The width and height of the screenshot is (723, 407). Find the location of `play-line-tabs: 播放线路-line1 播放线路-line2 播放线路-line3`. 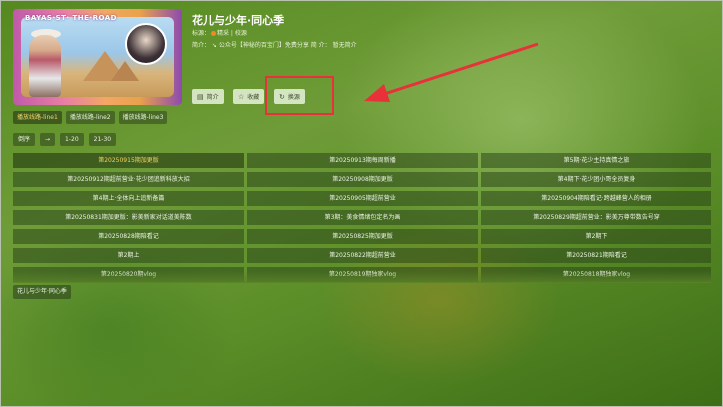

play-line-tabs: 播放线路-line1 播放线路-line2 播放线路-line3 is located at coordinates (90, 117).